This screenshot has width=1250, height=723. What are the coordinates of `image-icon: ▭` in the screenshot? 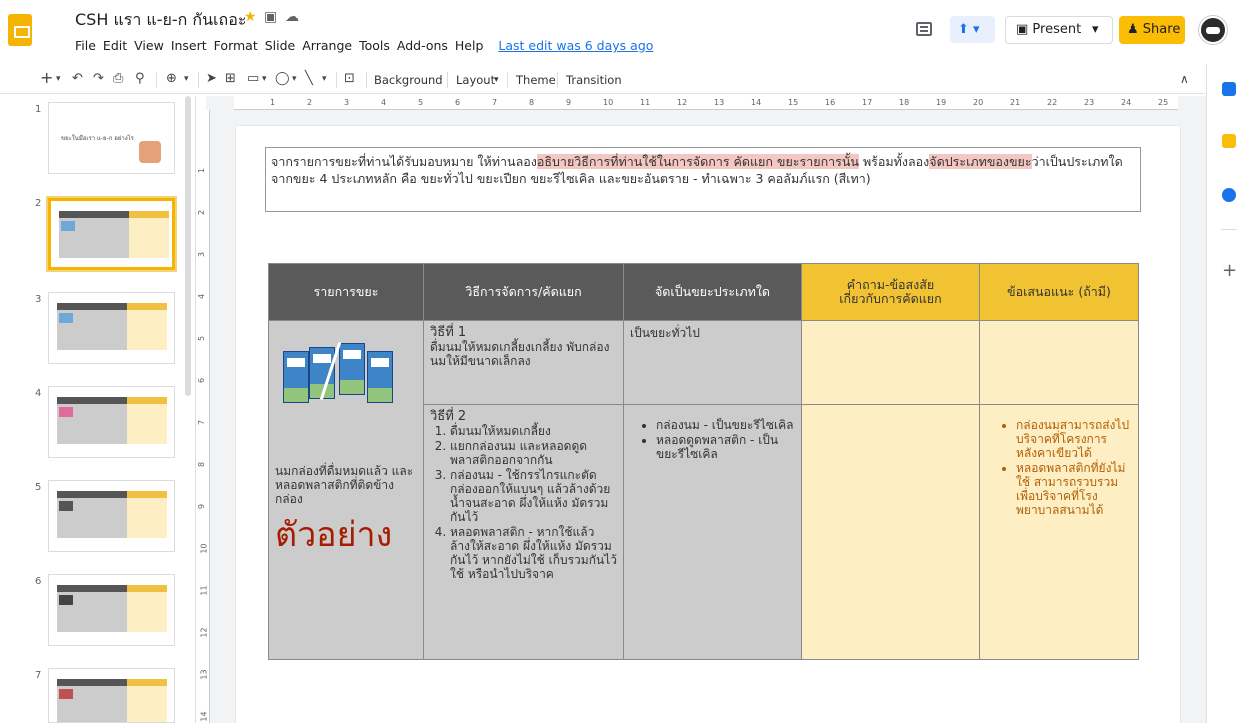 It's located at (253, 78).